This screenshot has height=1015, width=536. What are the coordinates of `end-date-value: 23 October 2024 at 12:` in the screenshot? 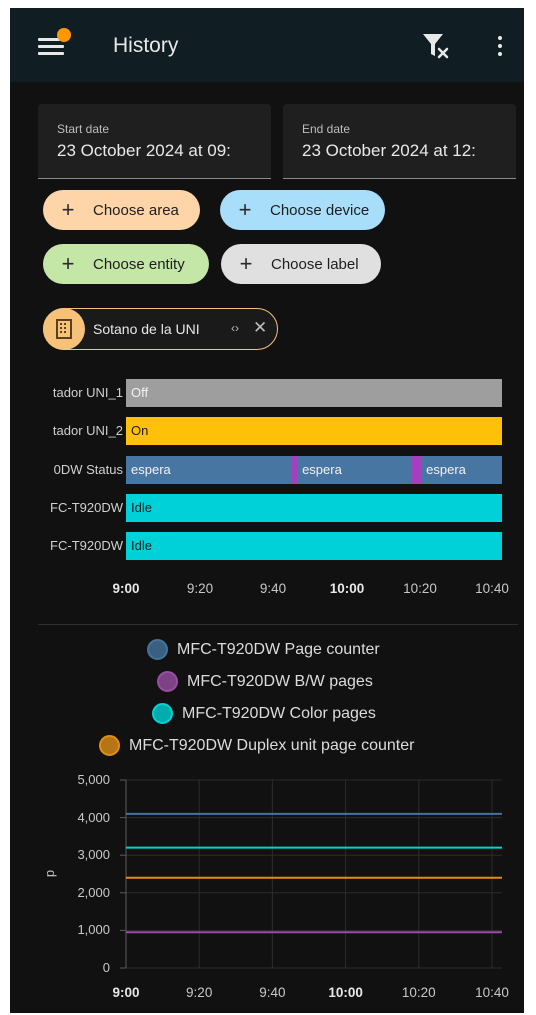 It's located at (389, 150).